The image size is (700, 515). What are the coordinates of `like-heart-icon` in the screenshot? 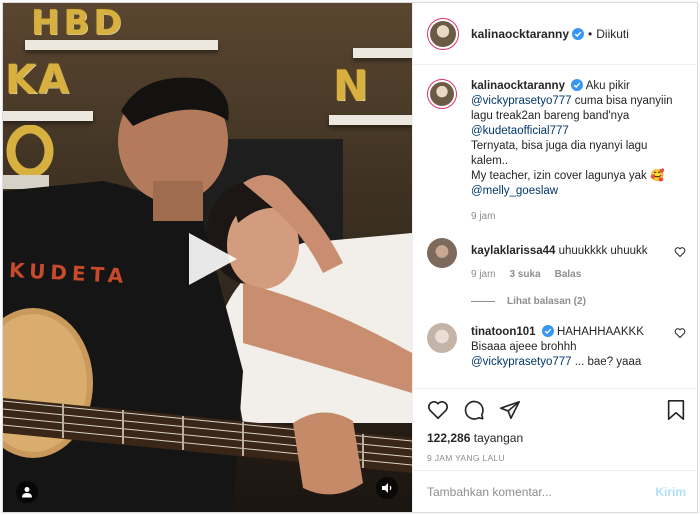 It's located at (438, 410).